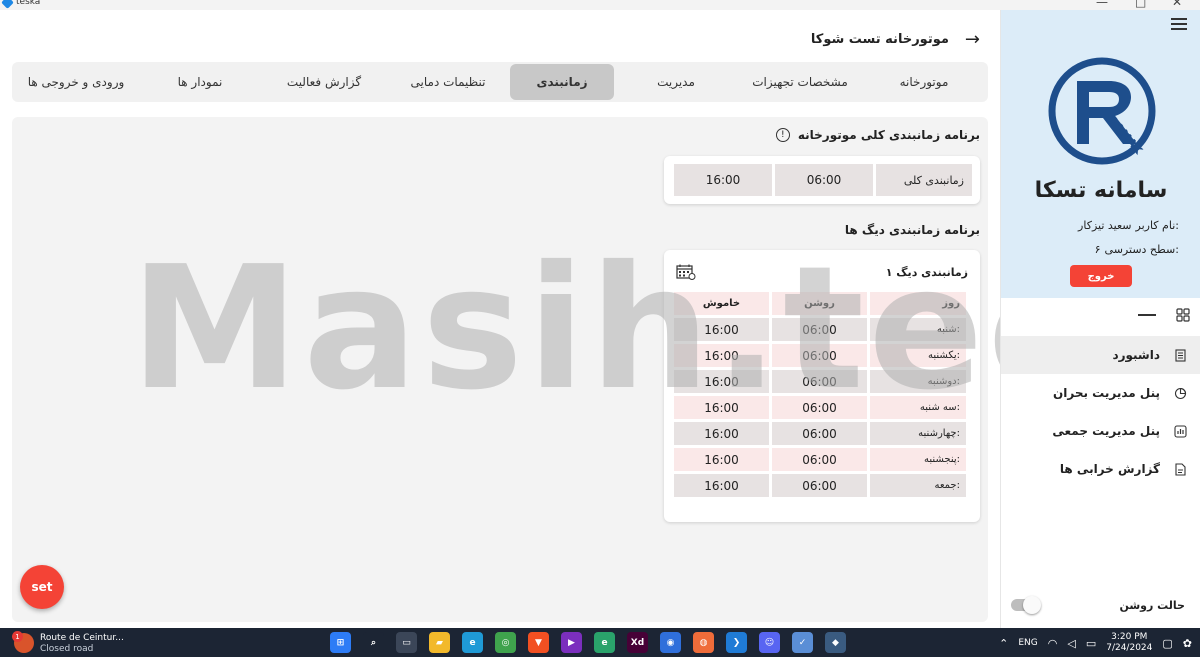 This screenshot has width=1200, height=657. Describe the element at coordinates (1071, 643) in the screenshot. I see `volume-icon: ◁` at that location.